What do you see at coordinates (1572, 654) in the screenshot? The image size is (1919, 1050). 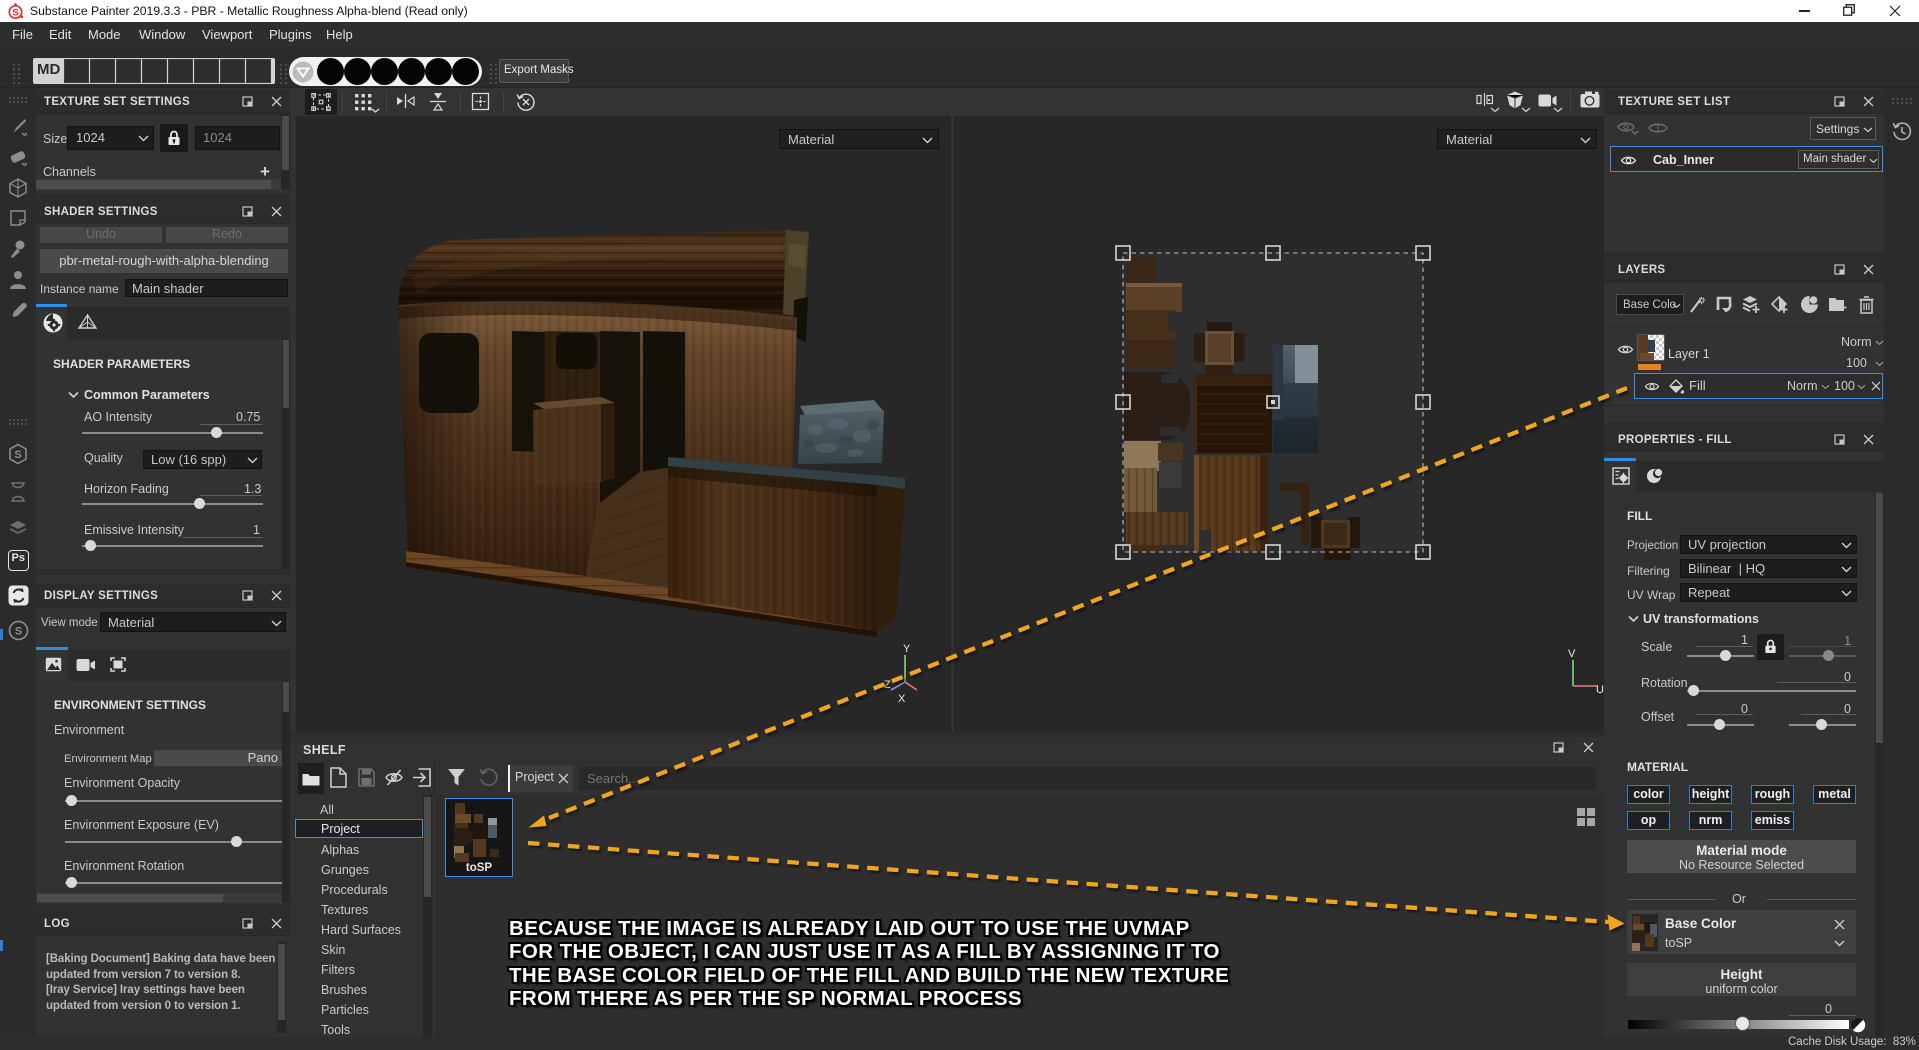 I see `svg-text: V` at bounding box center [1572, 654].